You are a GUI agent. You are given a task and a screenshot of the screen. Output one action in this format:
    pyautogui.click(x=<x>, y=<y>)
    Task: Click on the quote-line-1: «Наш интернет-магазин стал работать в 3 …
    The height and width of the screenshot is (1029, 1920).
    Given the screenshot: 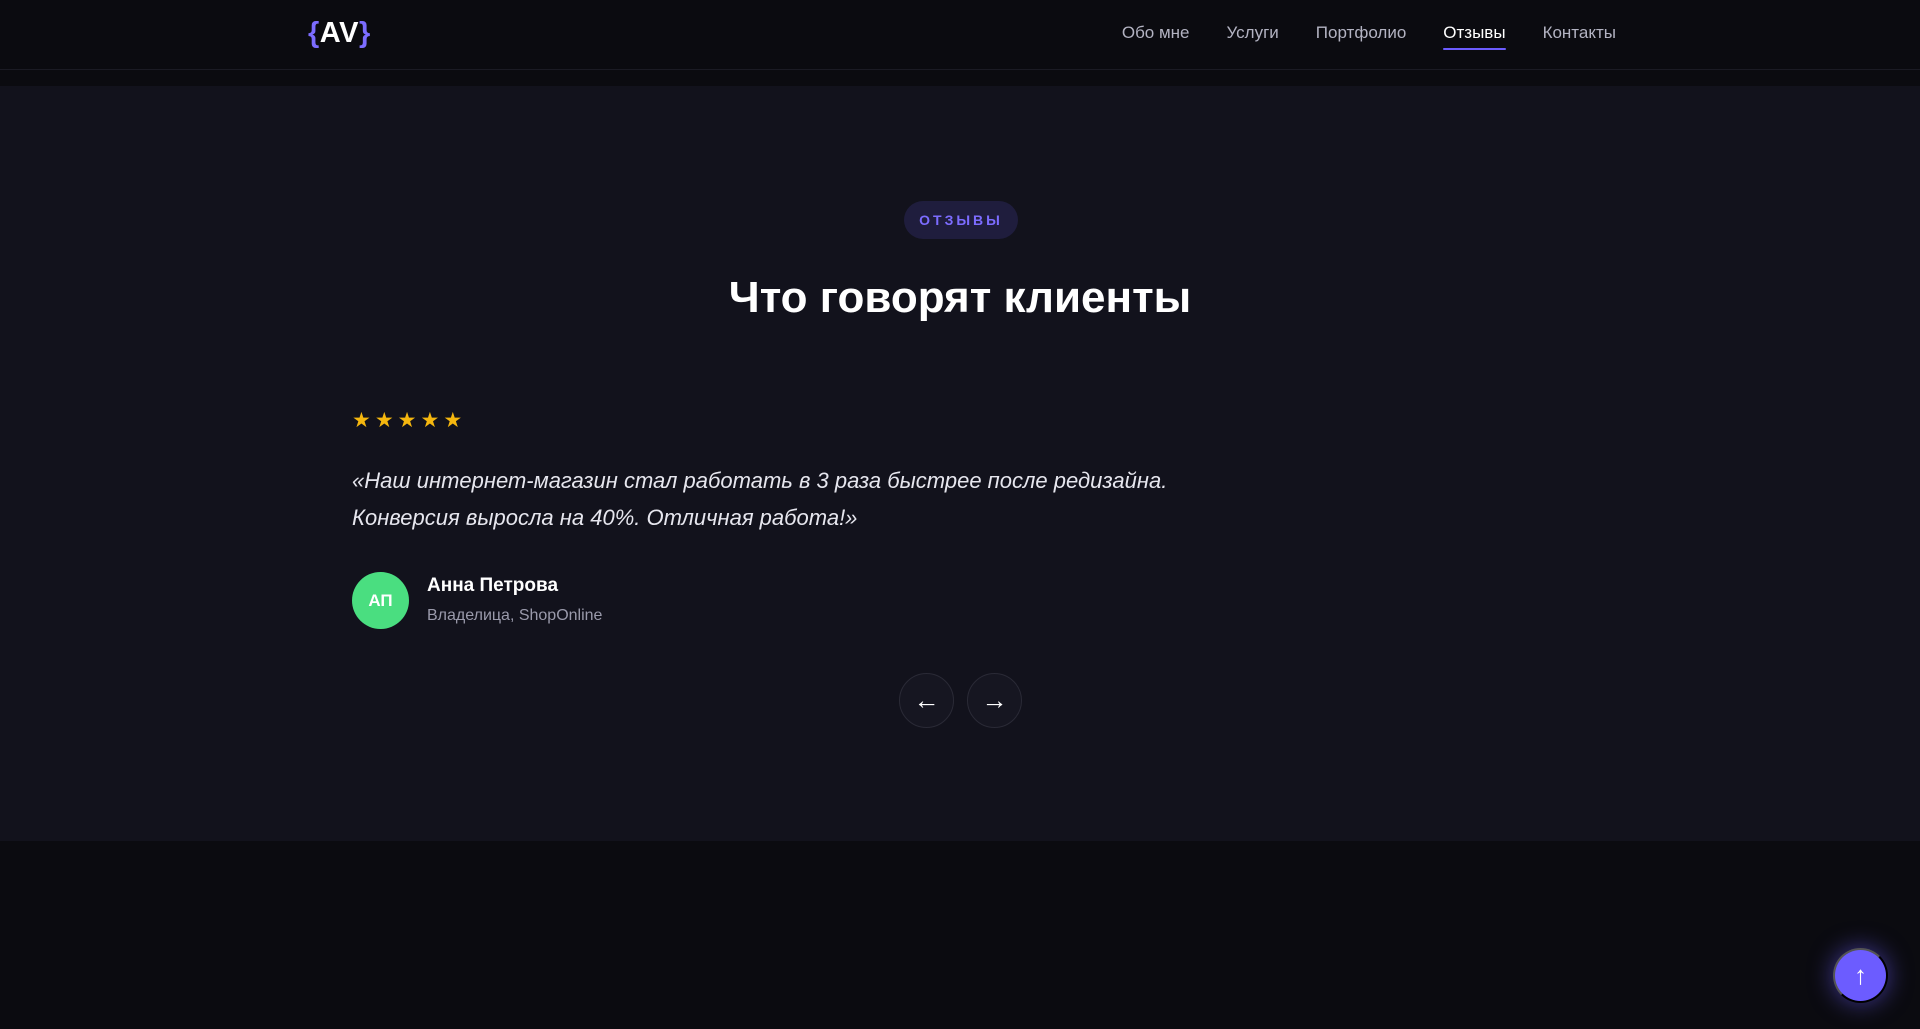 What is the action you would take?
    pyautogui.click(x=760, y=480)
    